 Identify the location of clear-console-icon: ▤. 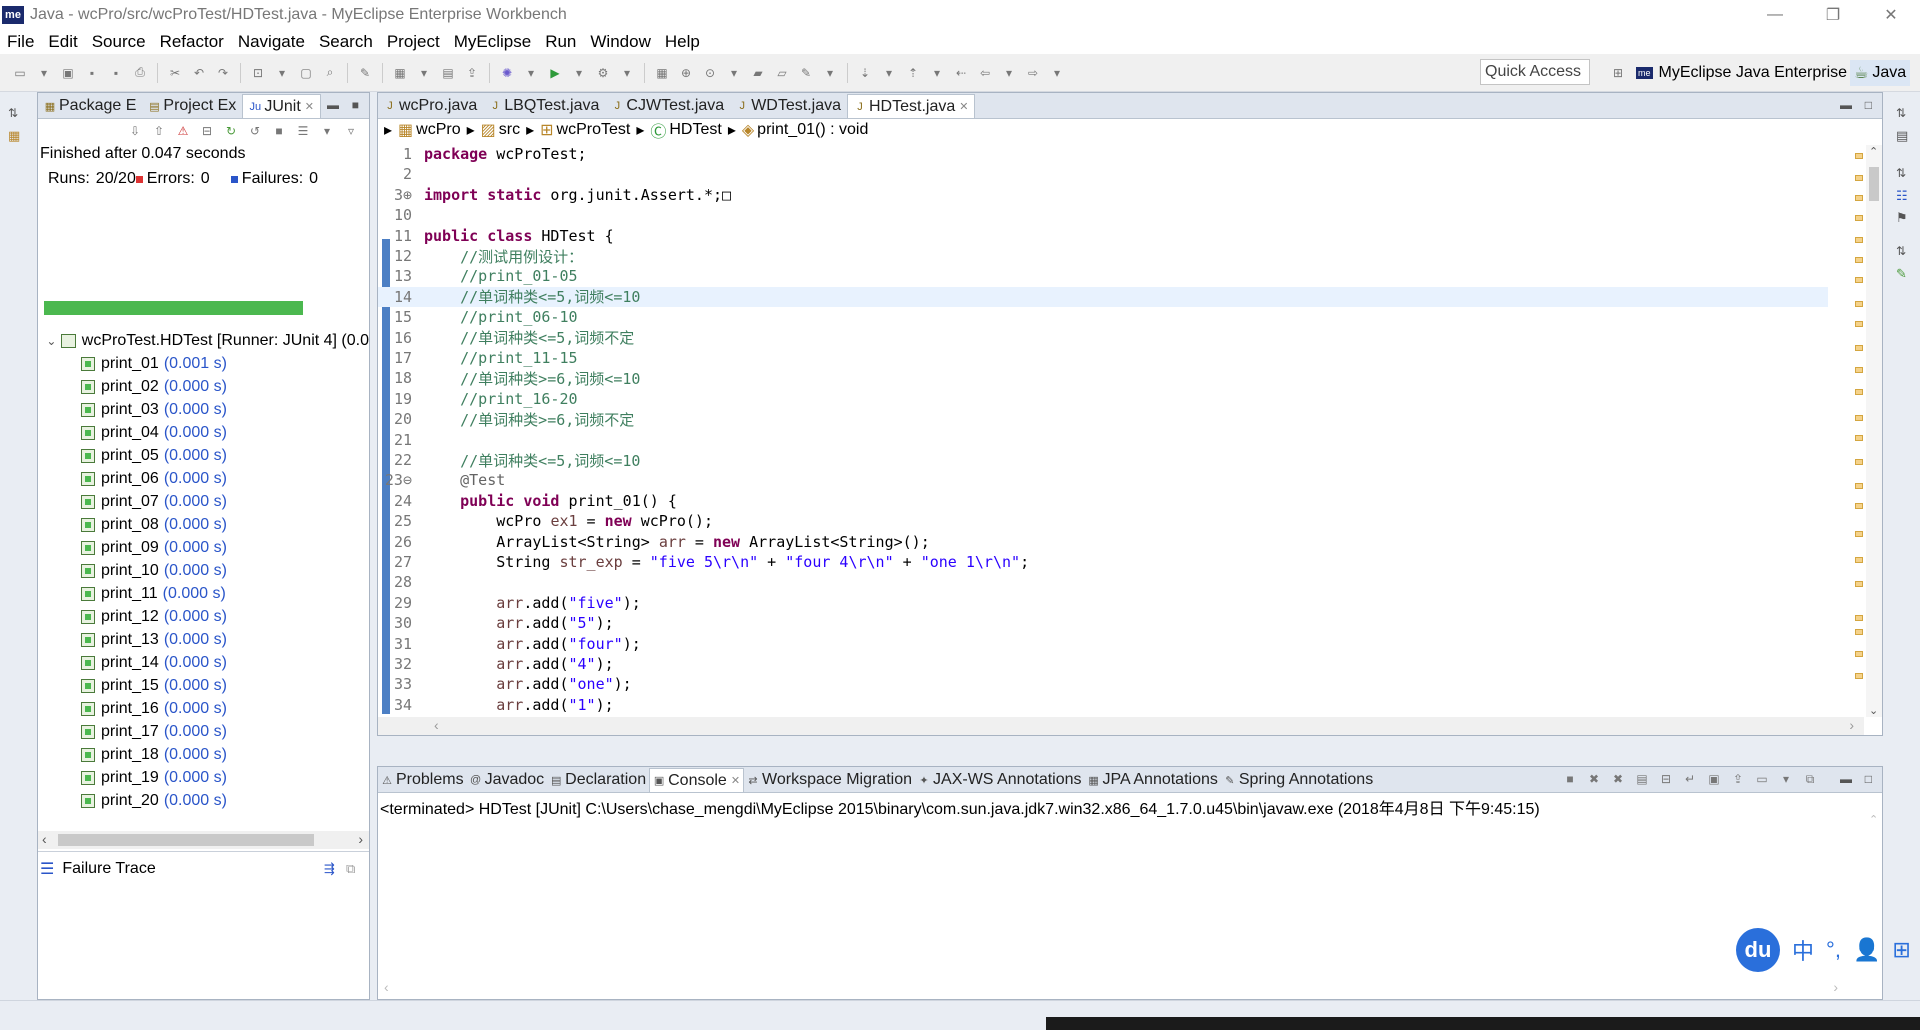
(1642, 779).